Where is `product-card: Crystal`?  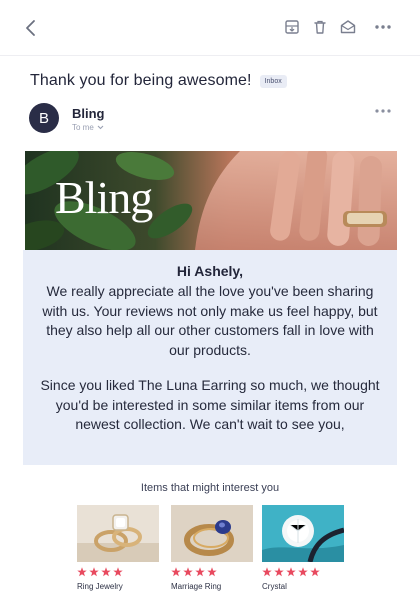 product-card: Crystal is located at coordinates (303, 548).